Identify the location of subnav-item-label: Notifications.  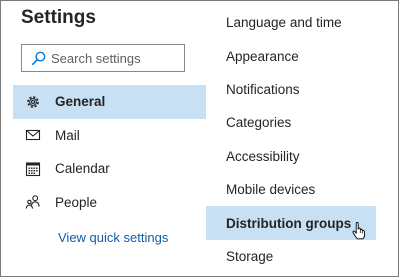
(263, 89).